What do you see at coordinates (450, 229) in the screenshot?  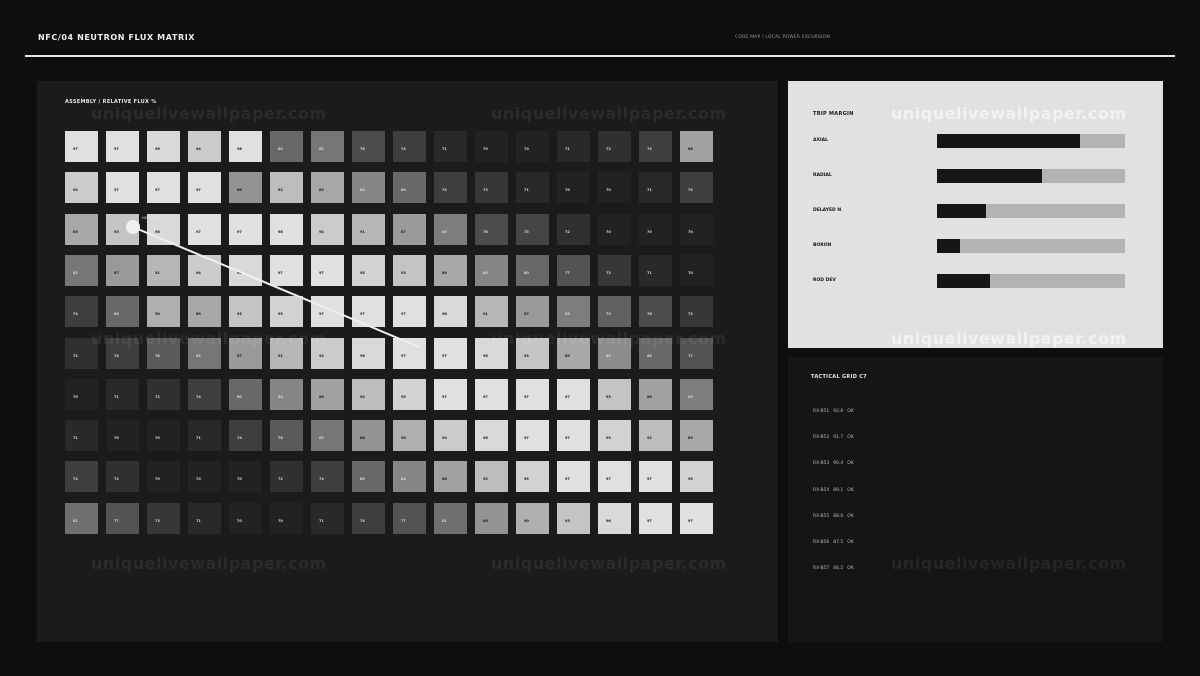 I see `flux-cell: 83` at bounding box center [450, 229].